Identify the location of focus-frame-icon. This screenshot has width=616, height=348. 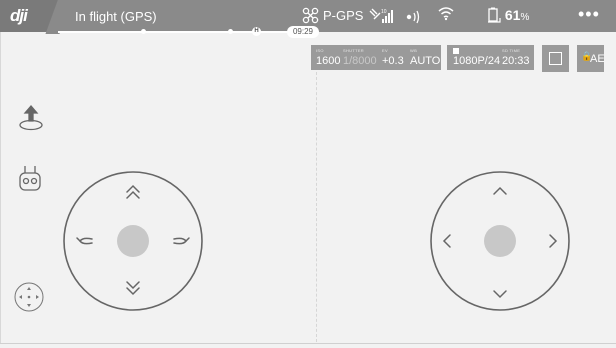
(555, 58).